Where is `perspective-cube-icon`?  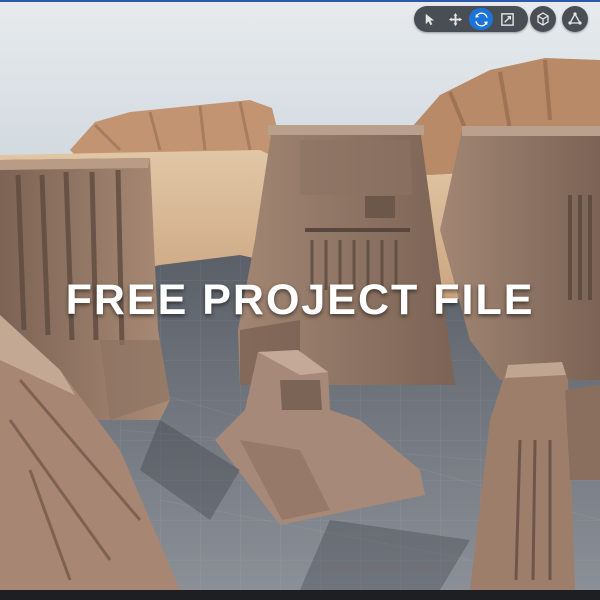
perspective-cube-icon is located at coordinates (543, 19).